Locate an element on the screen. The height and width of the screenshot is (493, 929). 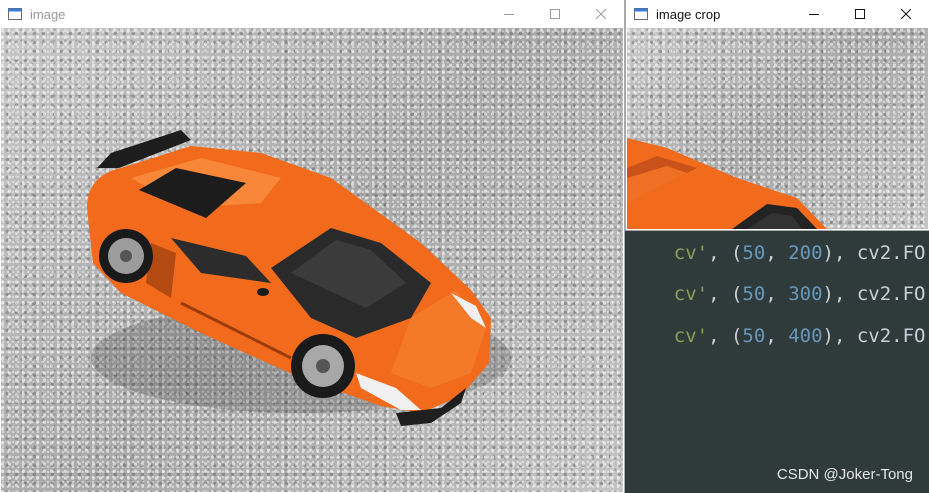
titlebar: image is located at coordinates (312, 14).